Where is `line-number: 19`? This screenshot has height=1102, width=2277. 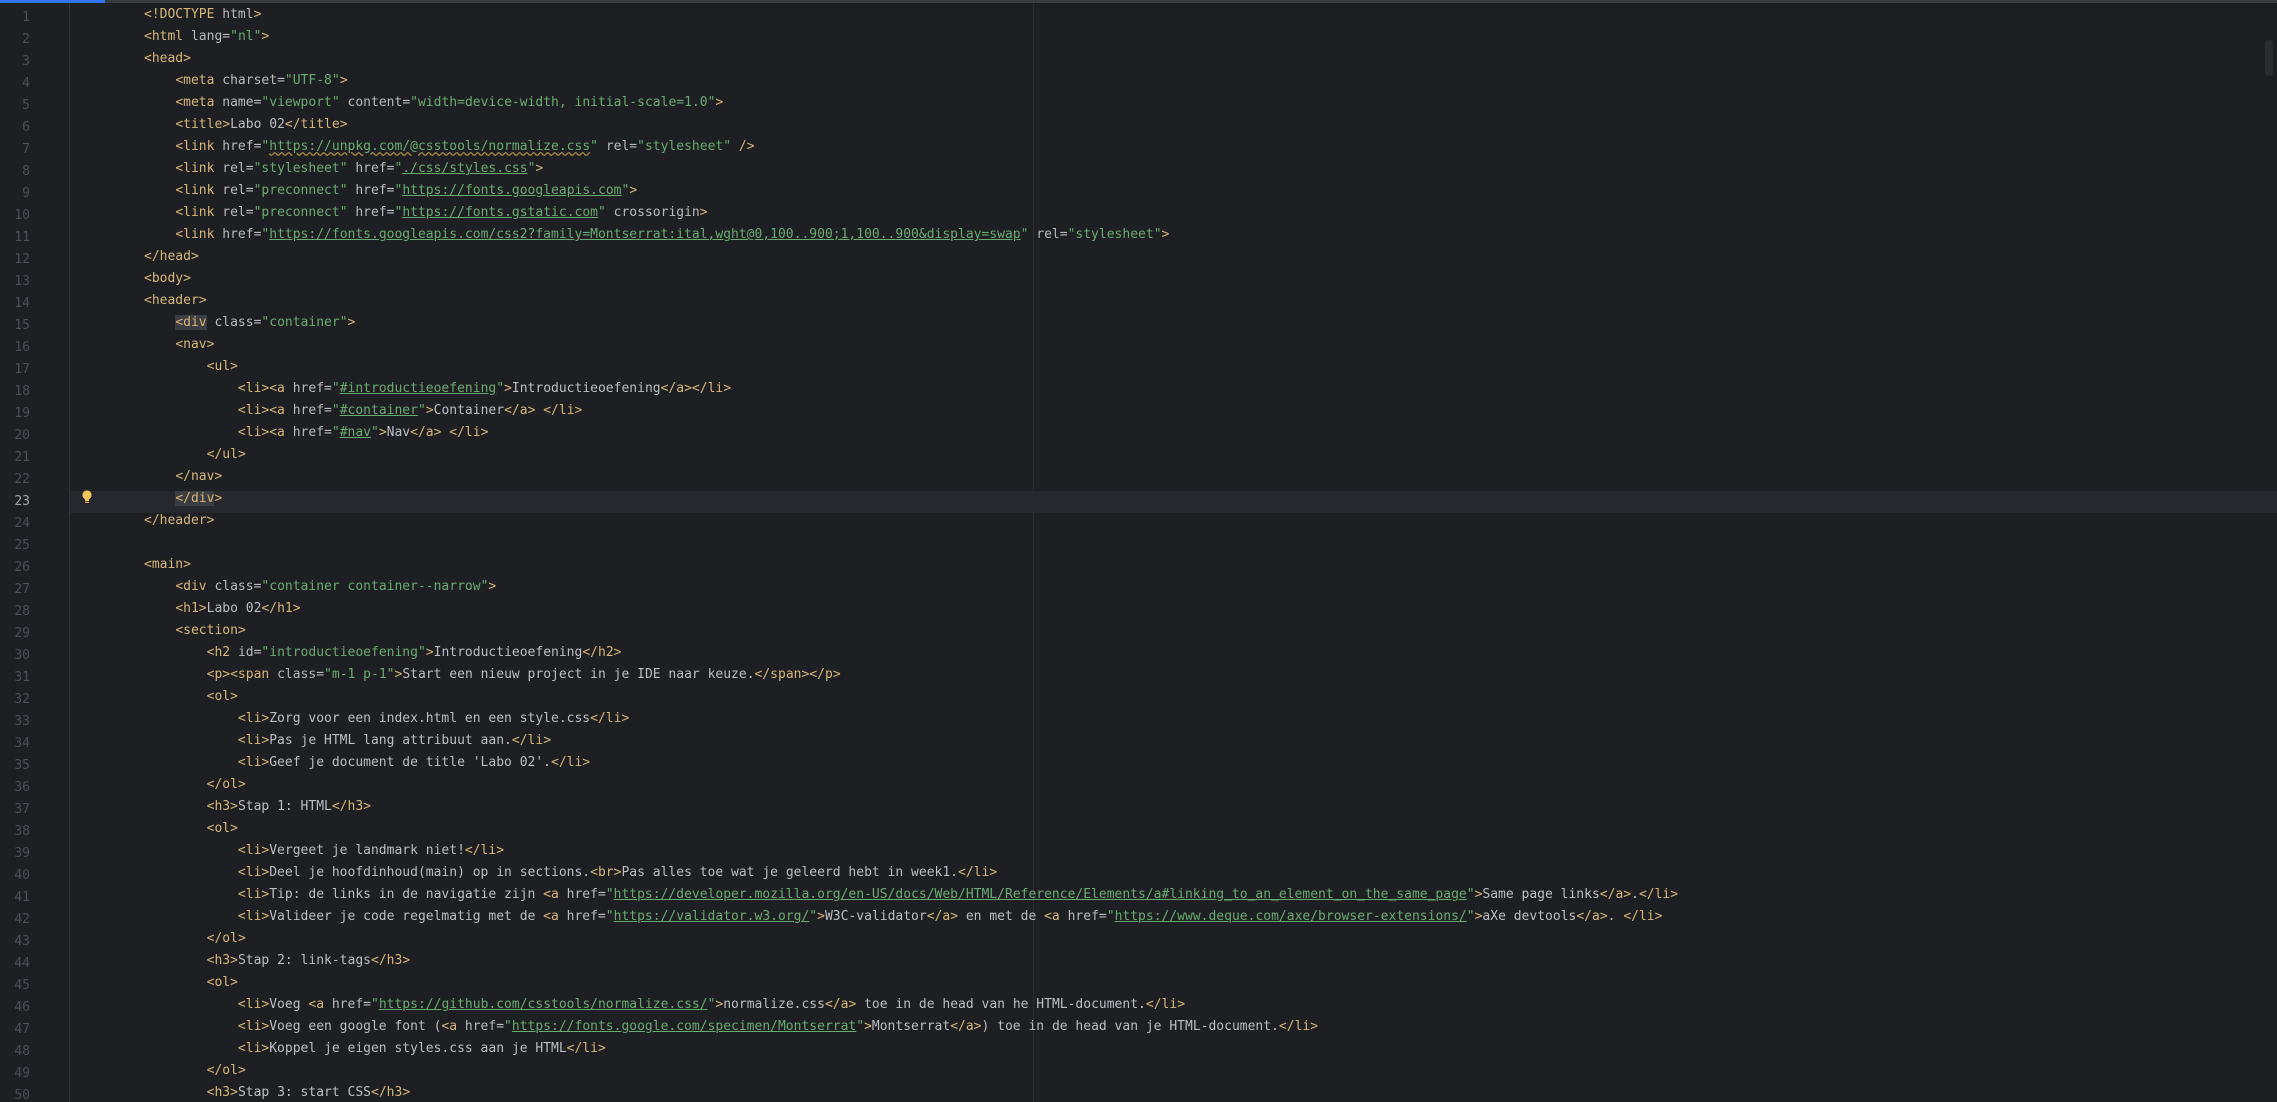 line-number: 19 is located at coordinates (22, 413).